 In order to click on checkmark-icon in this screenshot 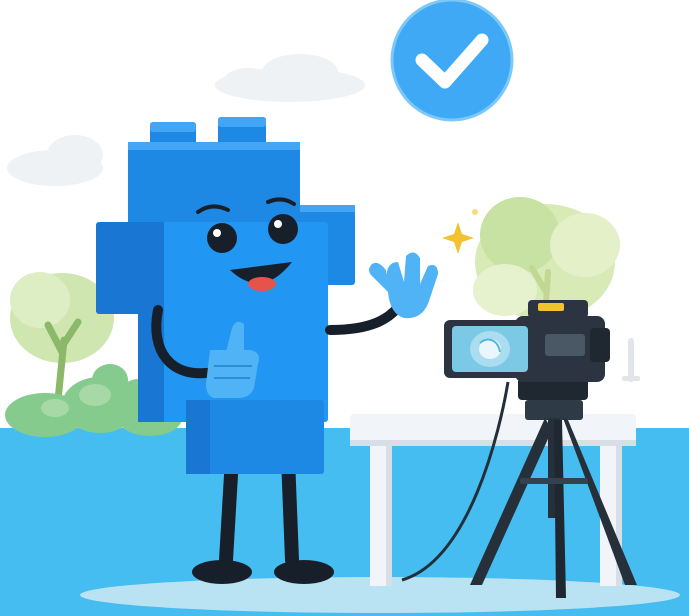, I will do `click(452, 61)`.